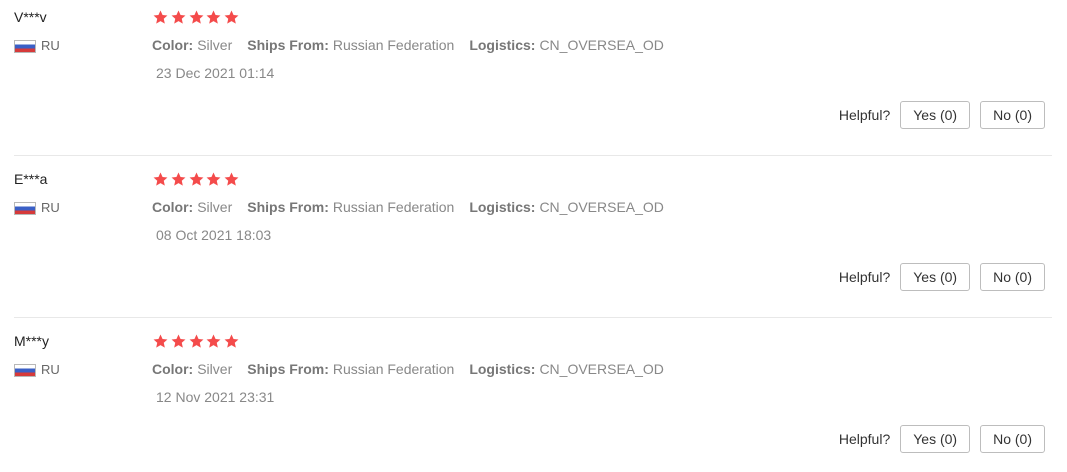 The image size is (1067, 472). Describe the element at coordinates (215, 73) in the screenshot. I see `review-date: 23 Dec 2021 01:14` at that location.